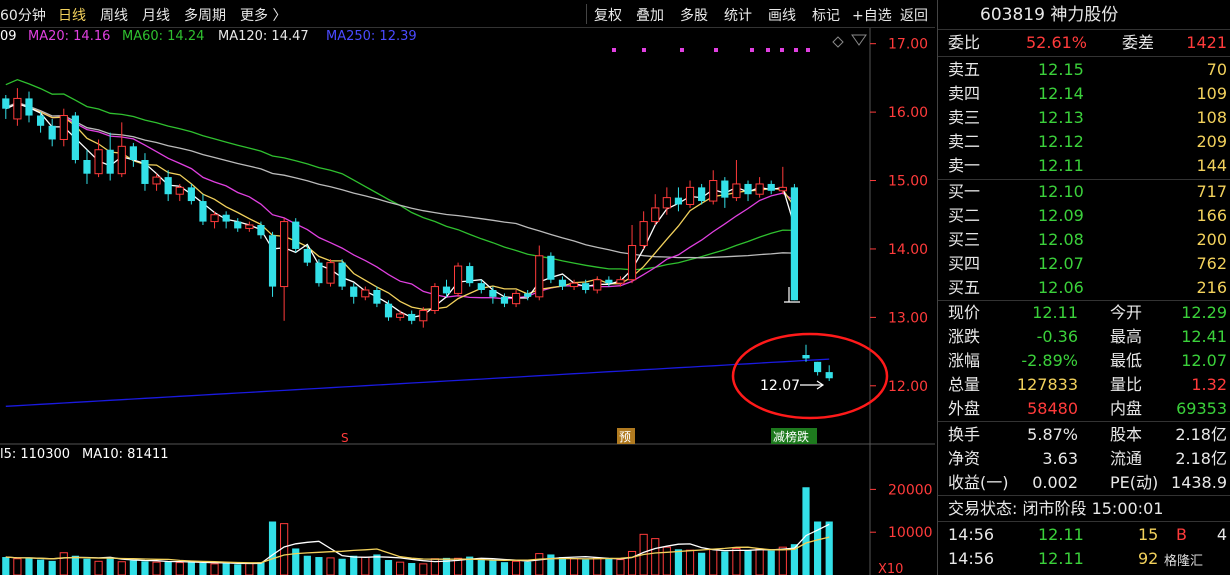 The height and width of the screenshot is (575, 1230). I want to click on tick-row: 14:56 12.11 15 B 4, so click(1084, 535).